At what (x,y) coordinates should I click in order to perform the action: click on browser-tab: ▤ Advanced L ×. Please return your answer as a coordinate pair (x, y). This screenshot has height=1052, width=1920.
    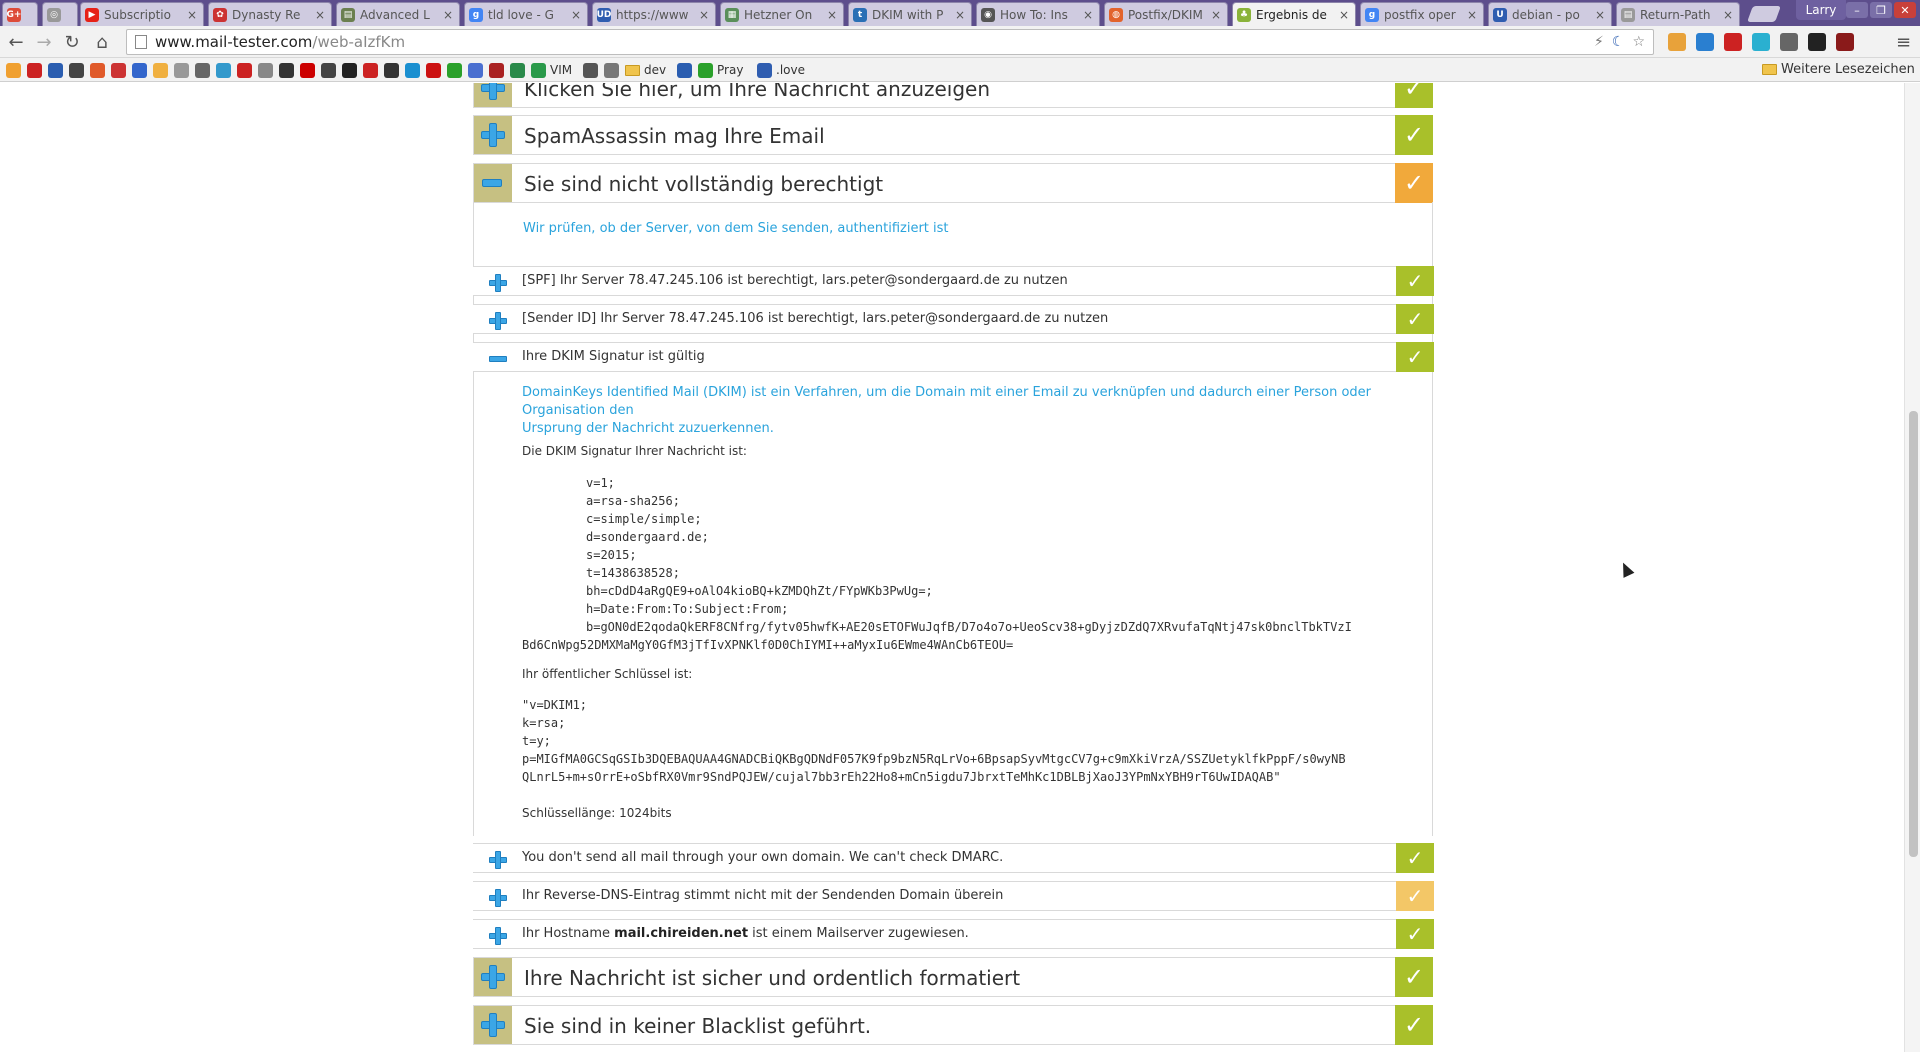
    Looking at the image, I should click on (398, 14).